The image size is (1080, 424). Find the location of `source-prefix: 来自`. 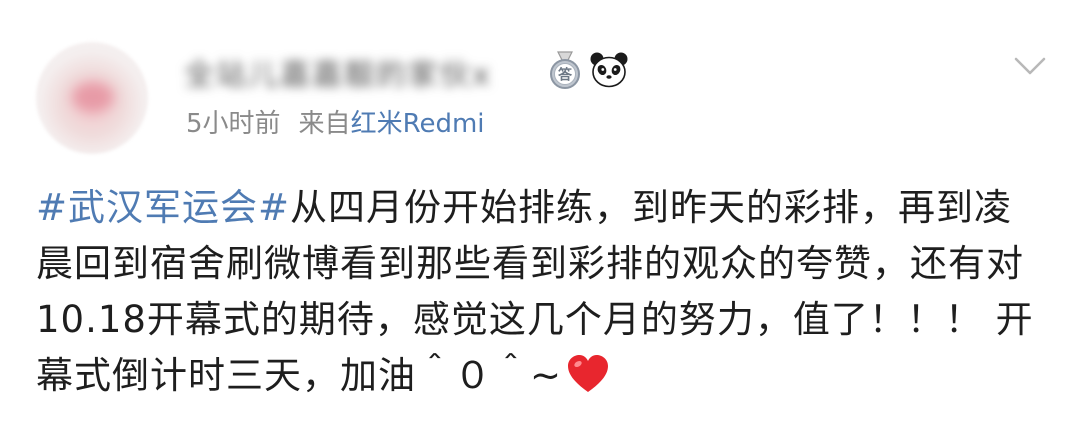

source-prefix: 来自 is located at coordinates (324, 124).